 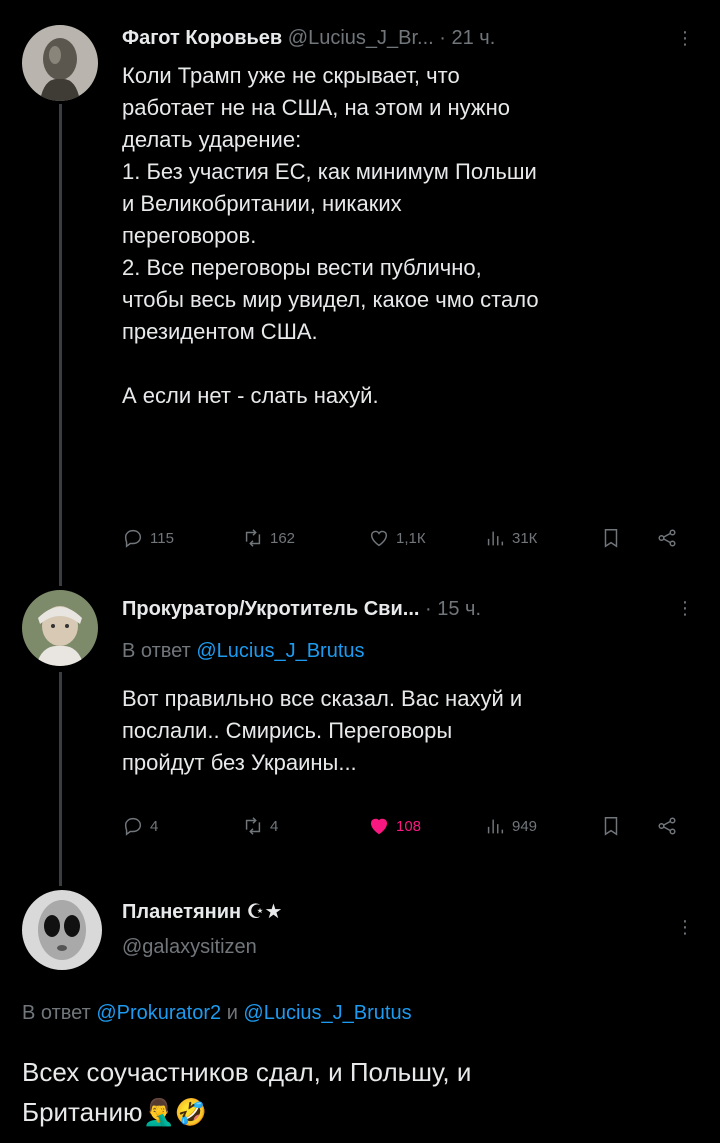 What do you see at coordinates (202, 38) in the screenshot?
I see `author-name: Фагот Коровьев` at bounding box center [202, 38].